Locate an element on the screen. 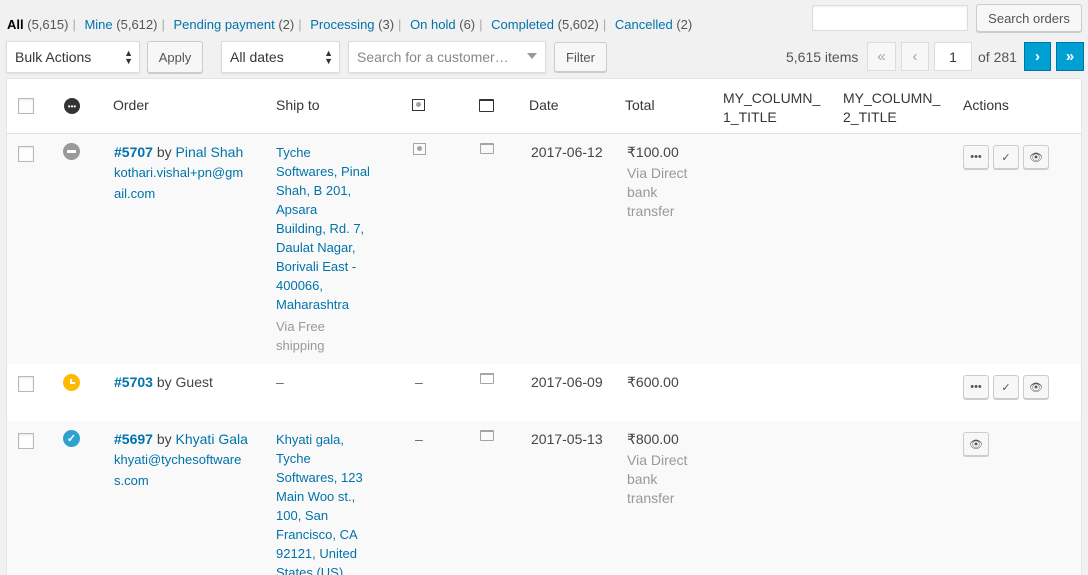 The image size is (1088, 575). search-orders-input is located at coordinates (890, 18).